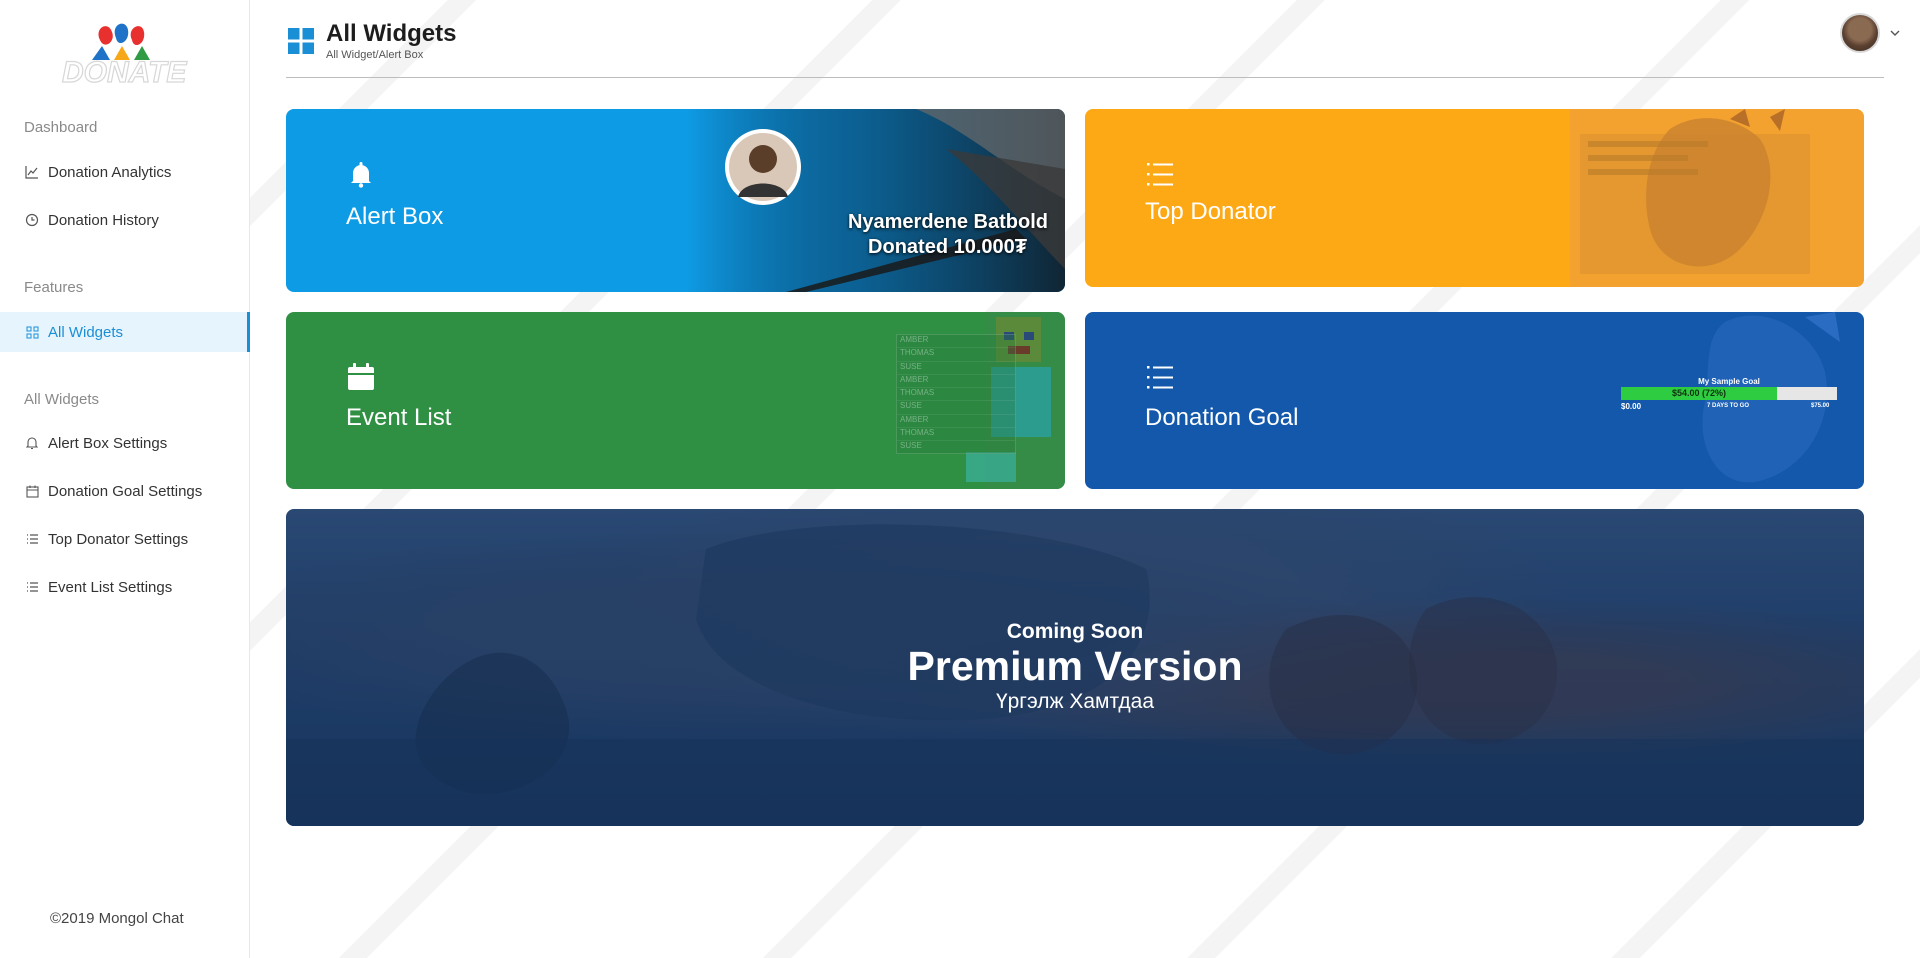 This screenshot has width=1920, height=958. I want to click on sidebar-item-donation-goal-settings: Donation Goal Settings, so click(125, 491).